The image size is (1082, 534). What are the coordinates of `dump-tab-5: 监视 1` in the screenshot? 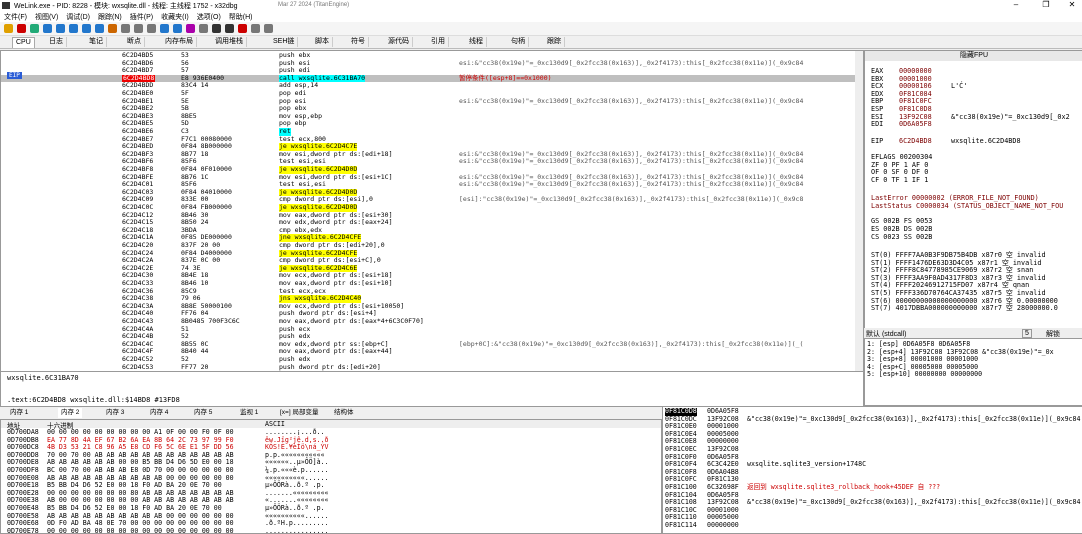 It's located at (249, 413).